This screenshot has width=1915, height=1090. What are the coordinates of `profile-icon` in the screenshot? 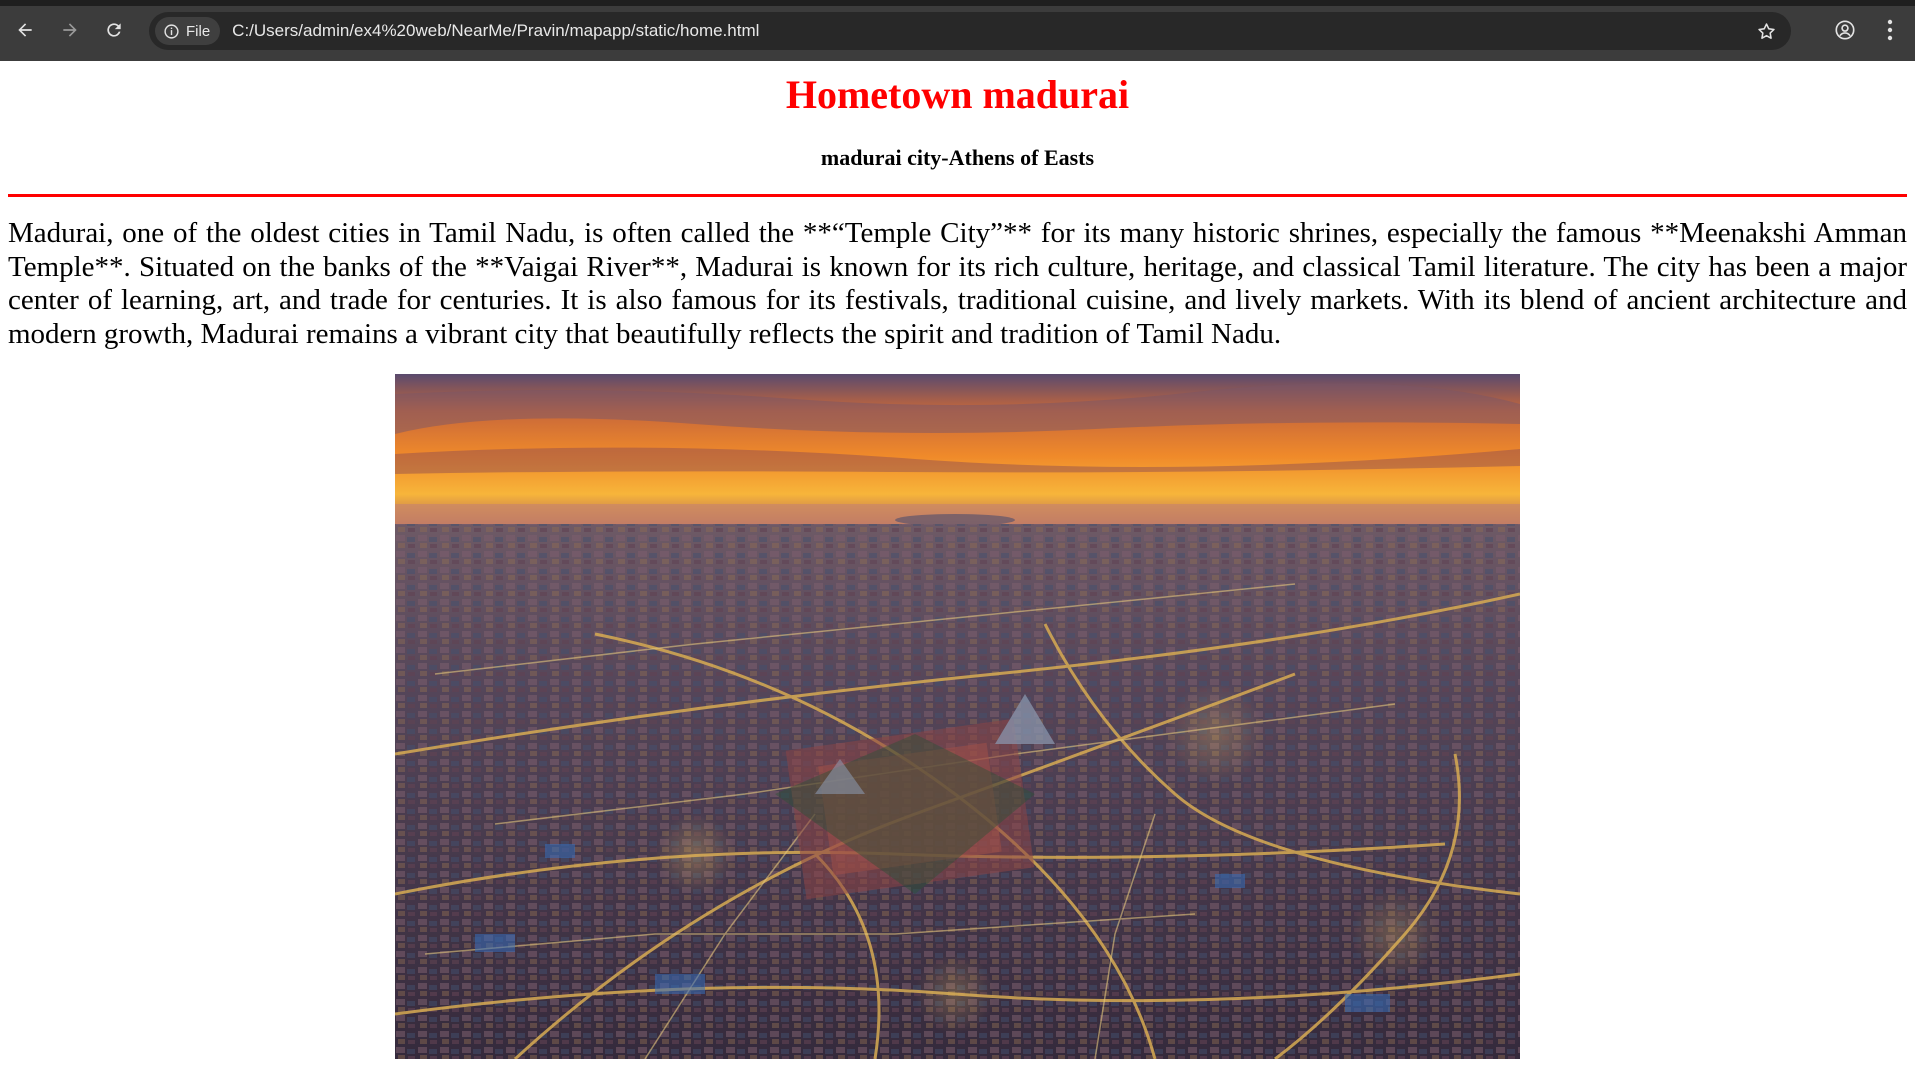 It's located at (1845, 30).